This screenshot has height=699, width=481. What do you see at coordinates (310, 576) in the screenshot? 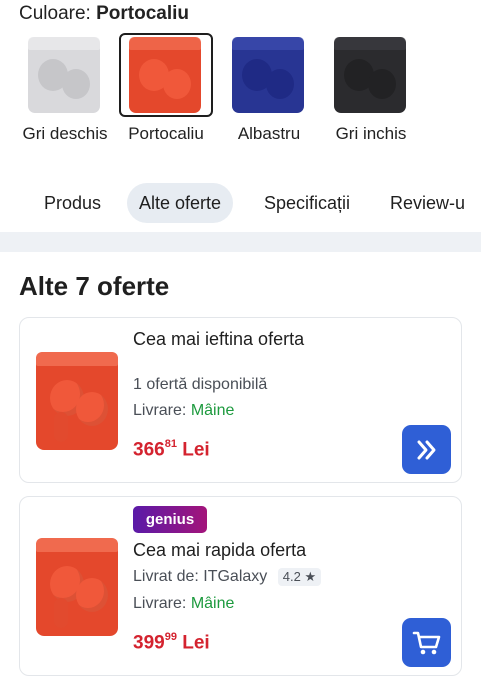
I see `star-icon: ★` at bounding box center [310, 576].